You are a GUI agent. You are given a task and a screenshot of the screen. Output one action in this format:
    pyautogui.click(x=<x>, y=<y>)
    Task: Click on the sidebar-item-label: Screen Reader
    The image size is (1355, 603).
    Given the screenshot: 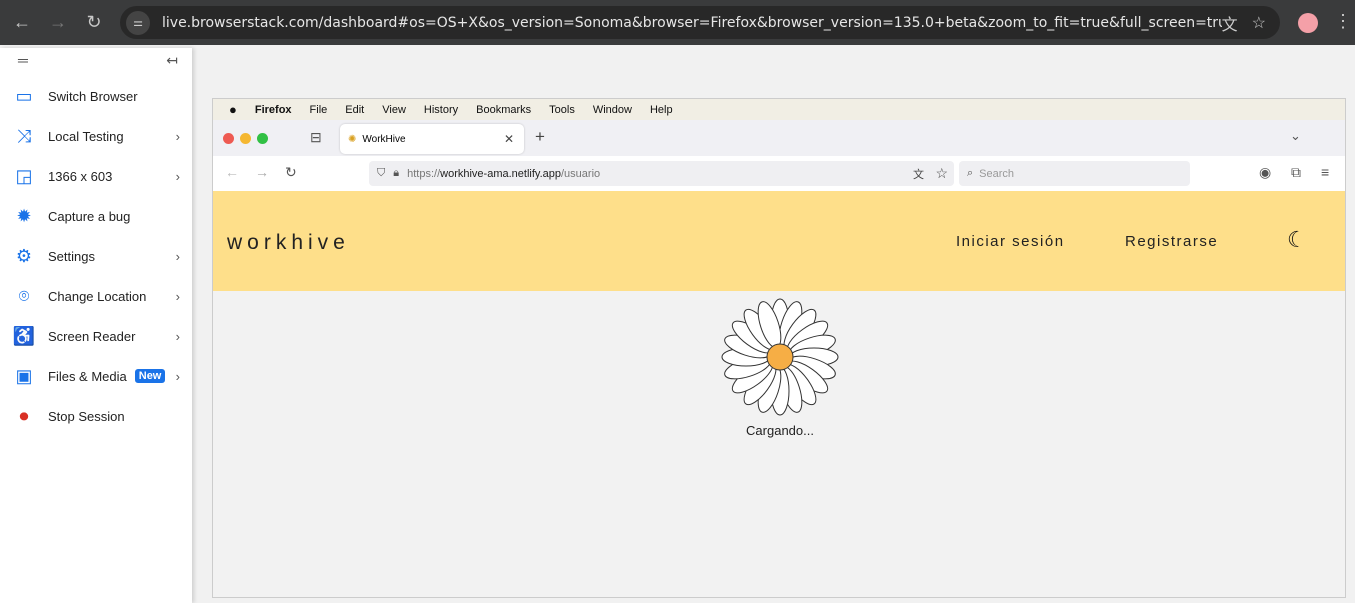 What is the action you would take?
    pyautogui.click(x=92, y=336)
    